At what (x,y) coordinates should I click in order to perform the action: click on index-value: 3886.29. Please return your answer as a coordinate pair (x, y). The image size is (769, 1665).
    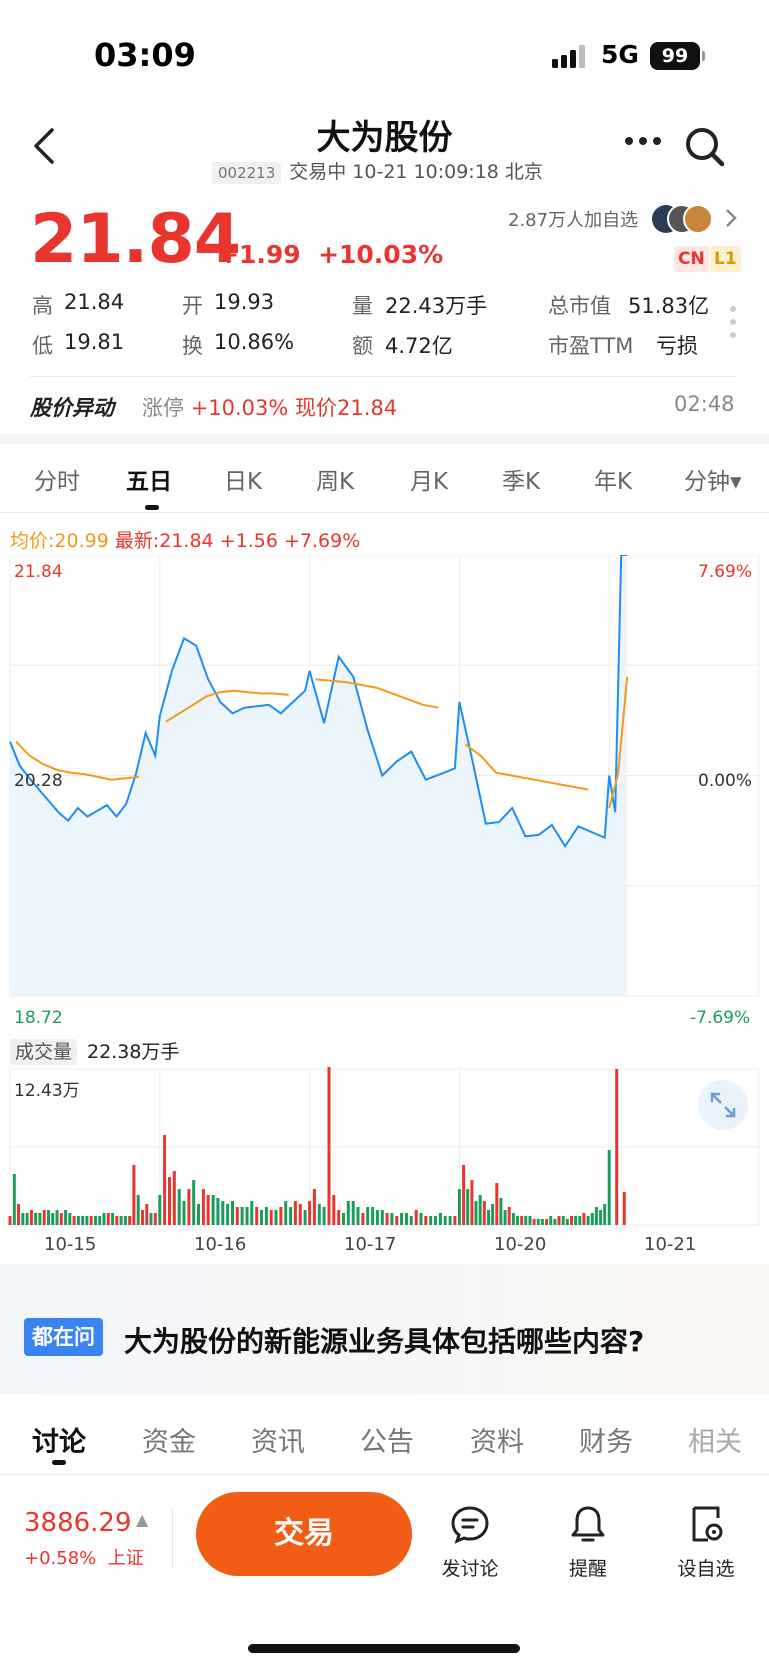
    Looking at the image, I should click on (78, 1523).